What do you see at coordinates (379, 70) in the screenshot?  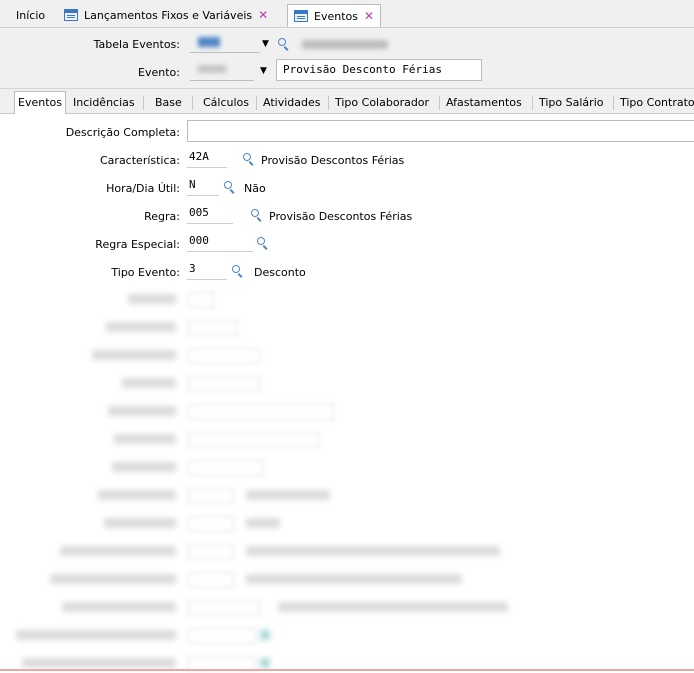 I see `evento-description-field: Provisão Desconto Férias` at bounding box center [379, 70].